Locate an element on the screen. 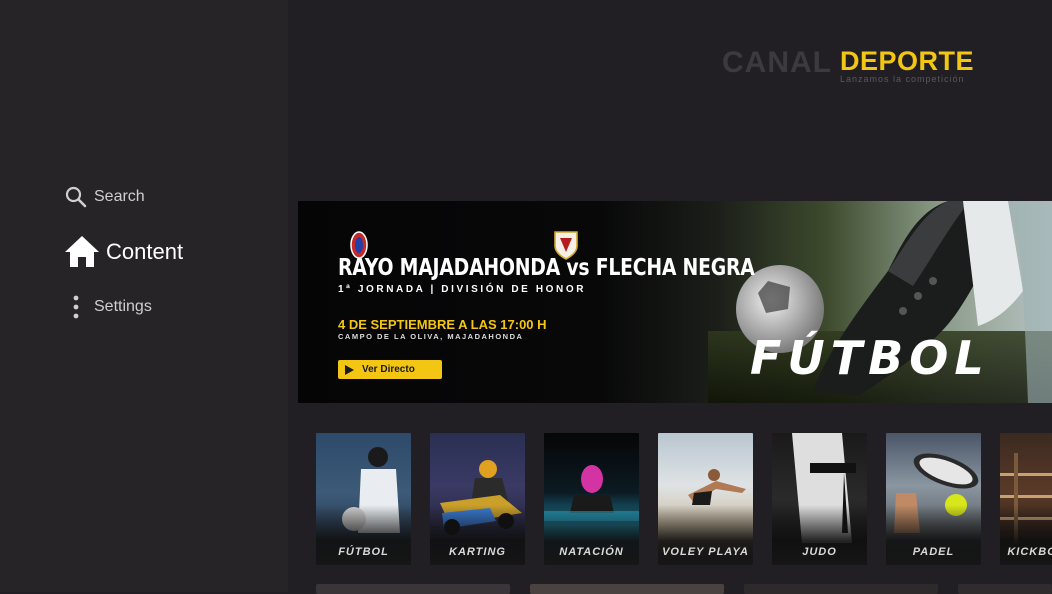  more-vertical-icon is located at coordinates (76, 307).